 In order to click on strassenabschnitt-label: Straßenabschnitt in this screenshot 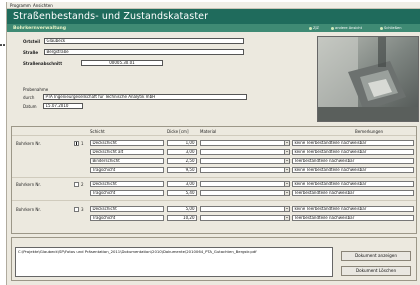, I will do `click(43, 63)`.